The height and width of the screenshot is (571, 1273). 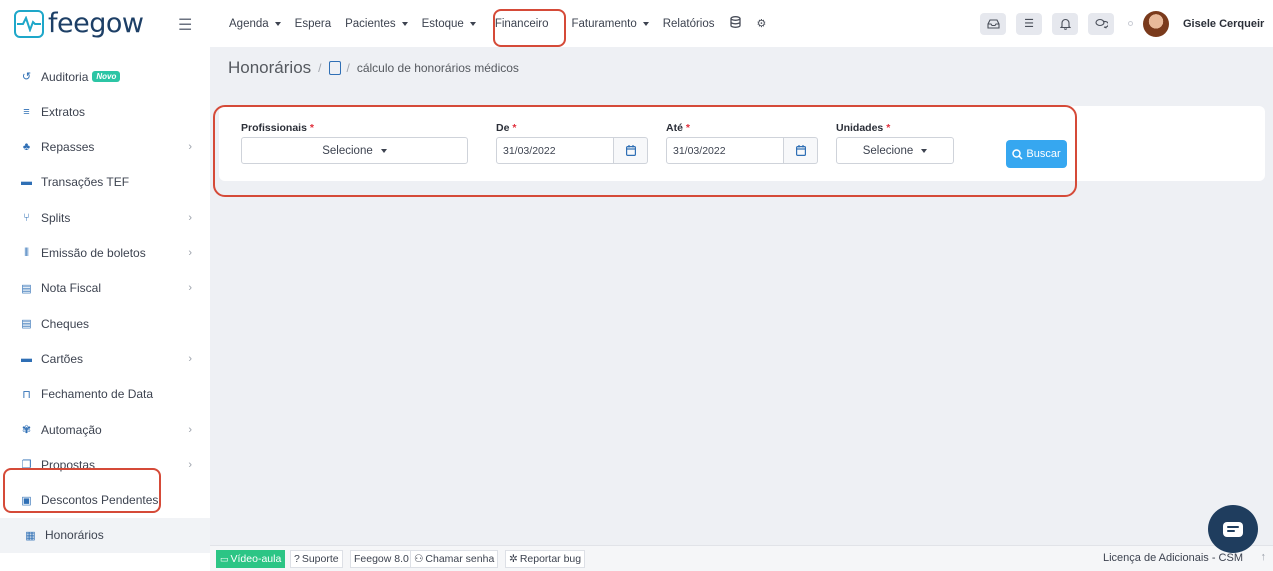 I want to click on nav-agenda: Agenda, so click(x=255, y=23).